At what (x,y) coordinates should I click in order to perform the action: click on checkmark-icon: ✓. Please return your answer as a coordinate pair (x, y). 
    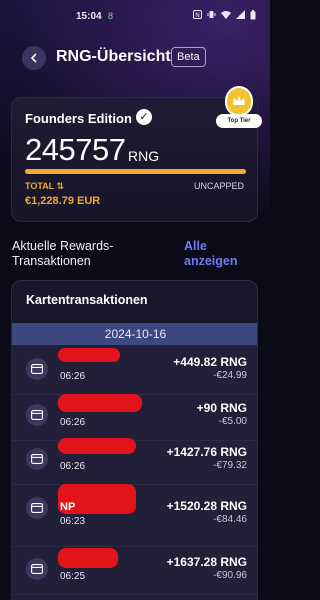
    Looking at the image, I should click on (144, 117).